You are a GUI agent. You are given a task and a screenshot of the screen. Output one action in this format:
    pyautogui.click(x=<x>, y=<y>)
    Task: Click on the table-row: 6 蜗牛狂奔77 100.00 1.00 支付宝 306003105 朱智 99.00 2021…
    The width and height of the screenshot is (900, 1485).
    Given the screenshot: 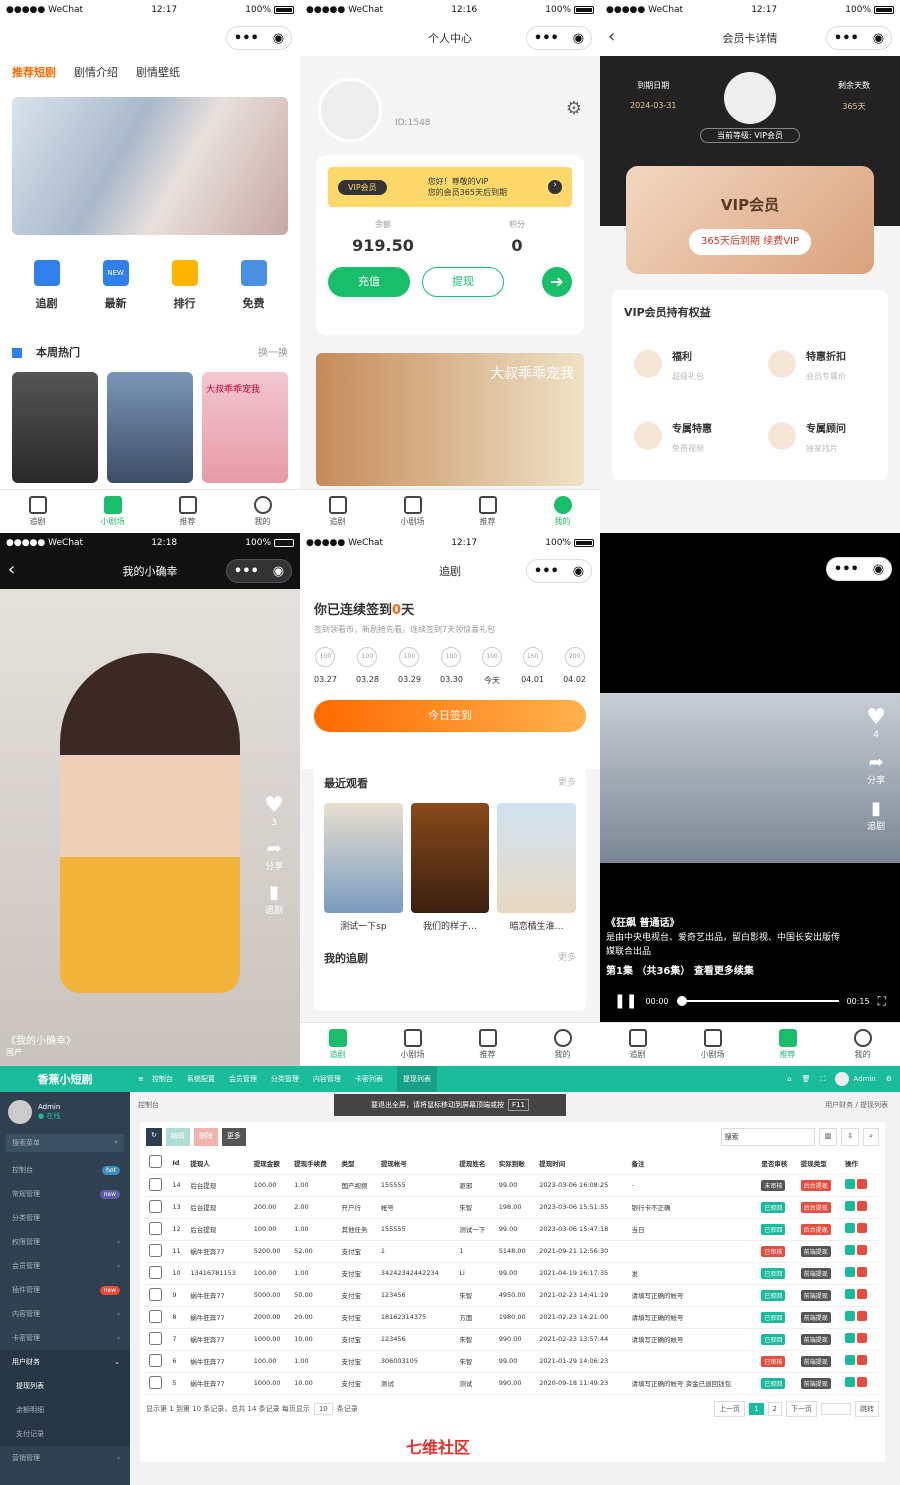 What is the action you would take?
    pyautogui.click(x=512, y=1361)
    